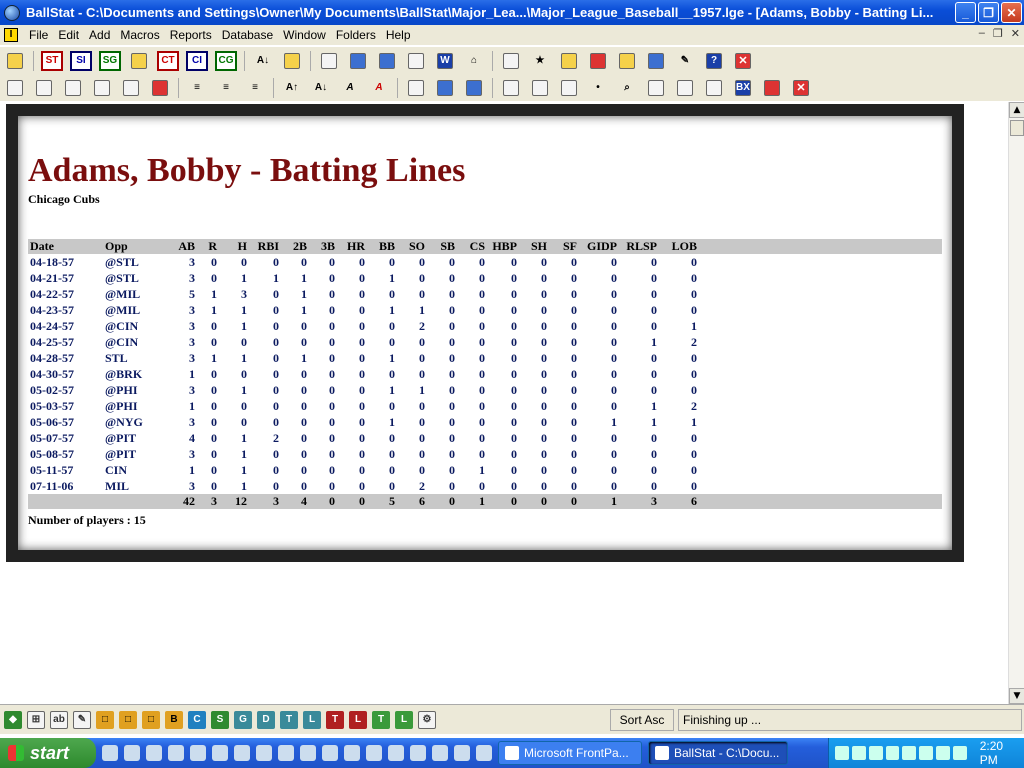  What do you see at coordinates (358, 719) in the screenshot?
I see `l-red-button: L` at bounding box center [358, 719].